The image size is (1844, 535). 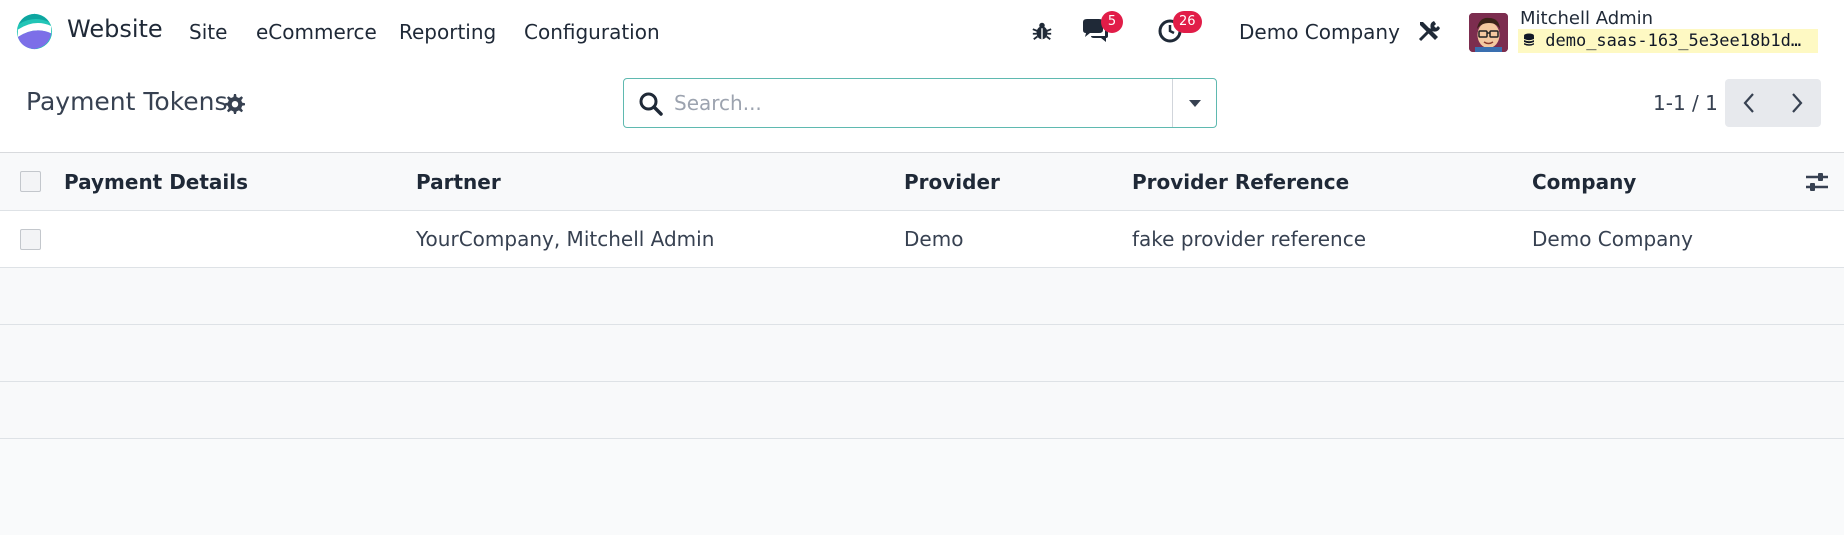 What do you see at coordinates (30, 181) in the screenshot?
I see `select-all-checkbox` at bounding box center [30, 181].